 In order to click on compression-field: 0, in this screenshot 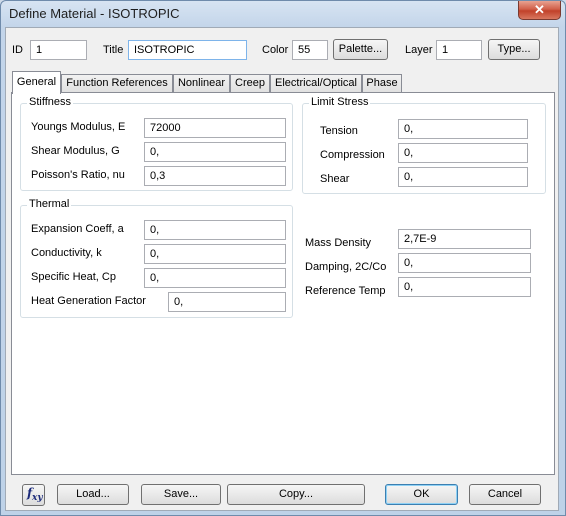, I will do `click(463, 153)`.